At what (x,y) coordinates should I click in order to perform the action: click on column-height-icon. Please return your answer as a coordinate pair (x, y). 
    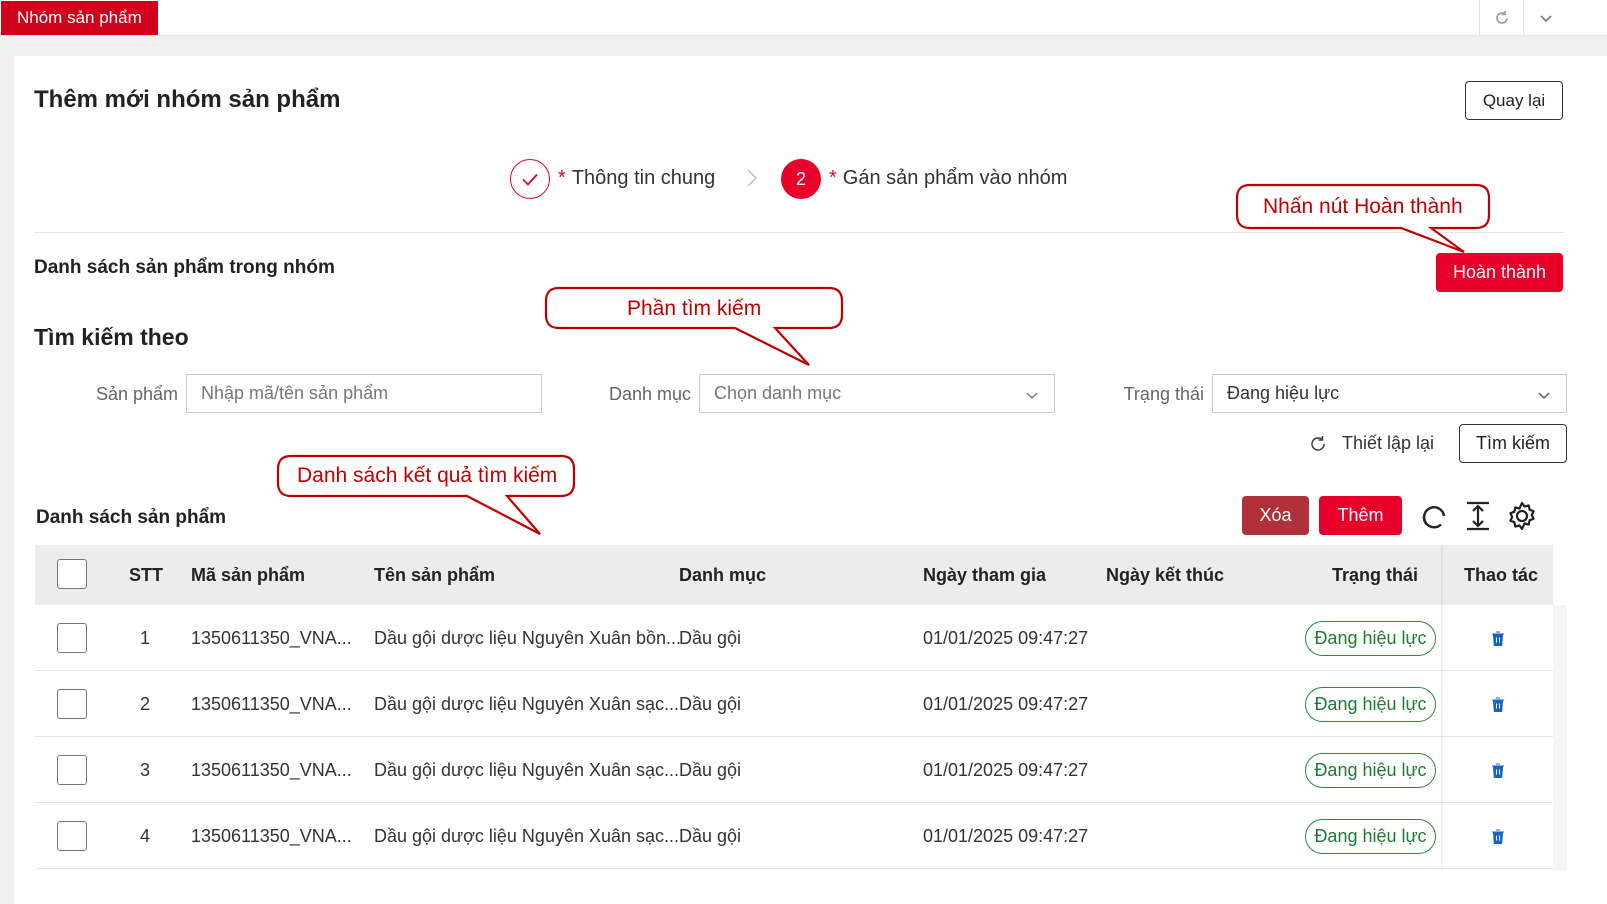
    Looking at the image, I should click on (1478, 516).